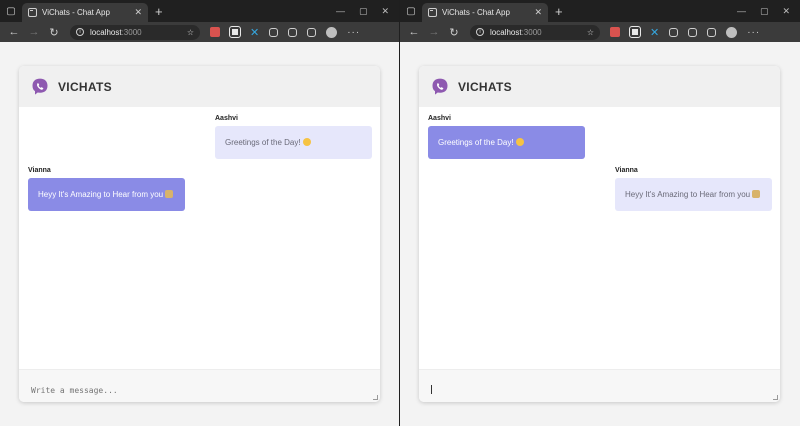 This screenshot has width=800, height=426. I want to click on text-caret, so click(431, 389).